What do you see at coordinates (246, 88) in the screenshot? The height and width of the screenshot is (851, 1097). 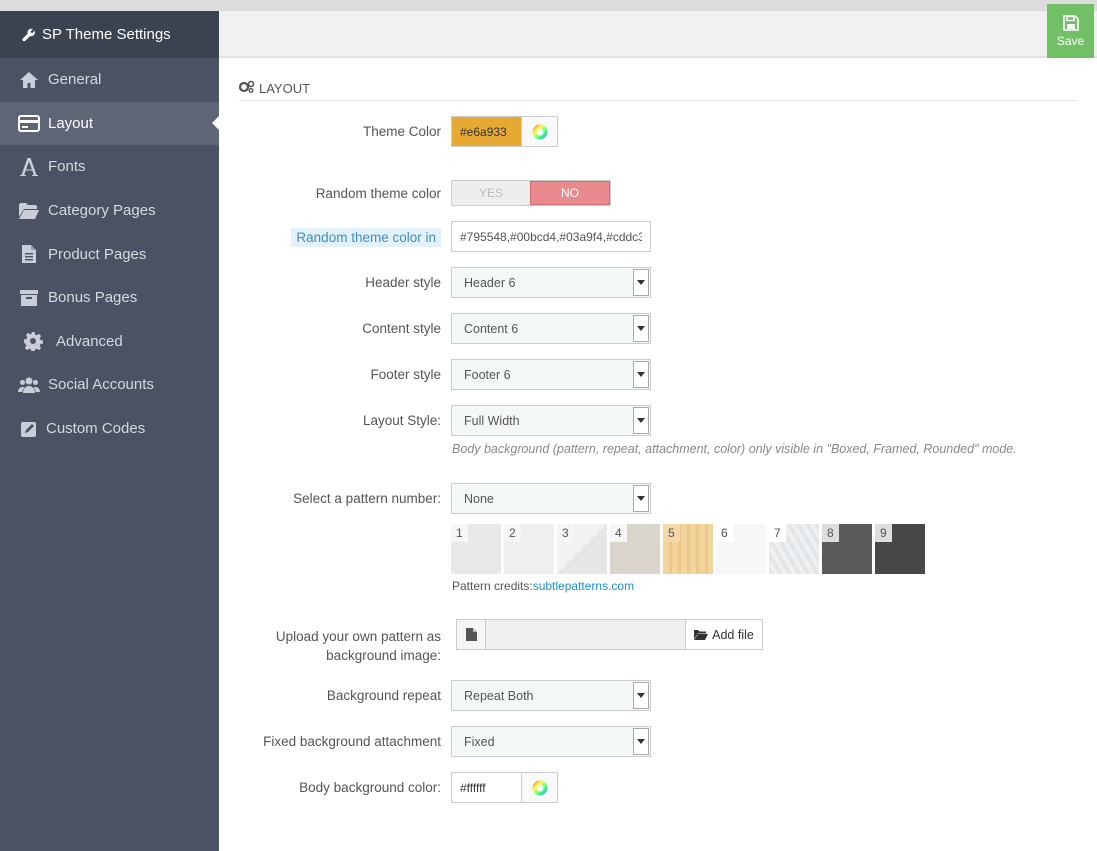 I see `cogs-icon` at bounding box center [246, 88].